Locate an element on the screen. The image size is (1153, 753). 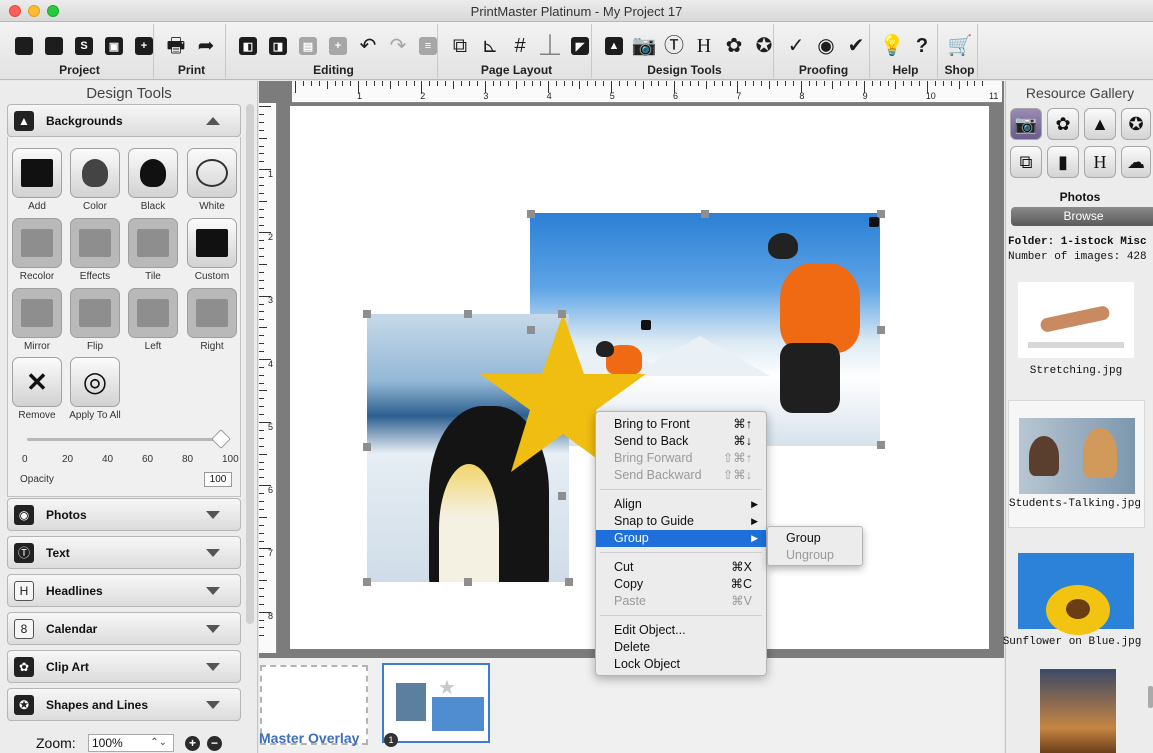
shapes-gallery-button: ✪ is located at coordinates (1136, 124).